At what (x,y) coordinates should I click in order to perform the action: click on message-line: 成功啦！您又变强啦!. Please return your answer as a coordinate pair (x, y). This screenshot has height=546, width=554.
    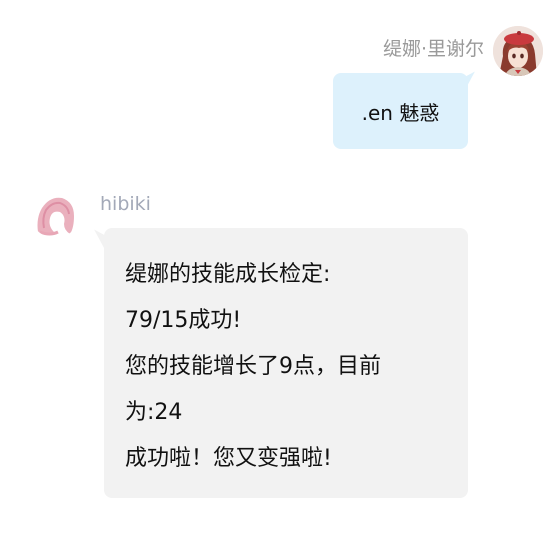
    Looking at the image, I should click on (228, 458).